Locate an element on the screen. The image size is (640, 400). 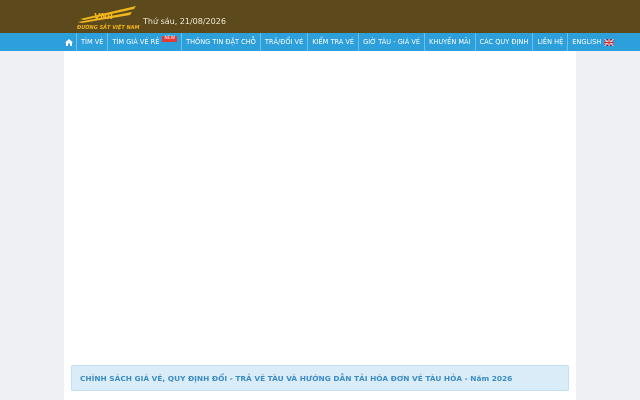
vnr-logo: VNR ĐƯỜNG SẮT VIỆT NAM is located at coordinates (108, 17).